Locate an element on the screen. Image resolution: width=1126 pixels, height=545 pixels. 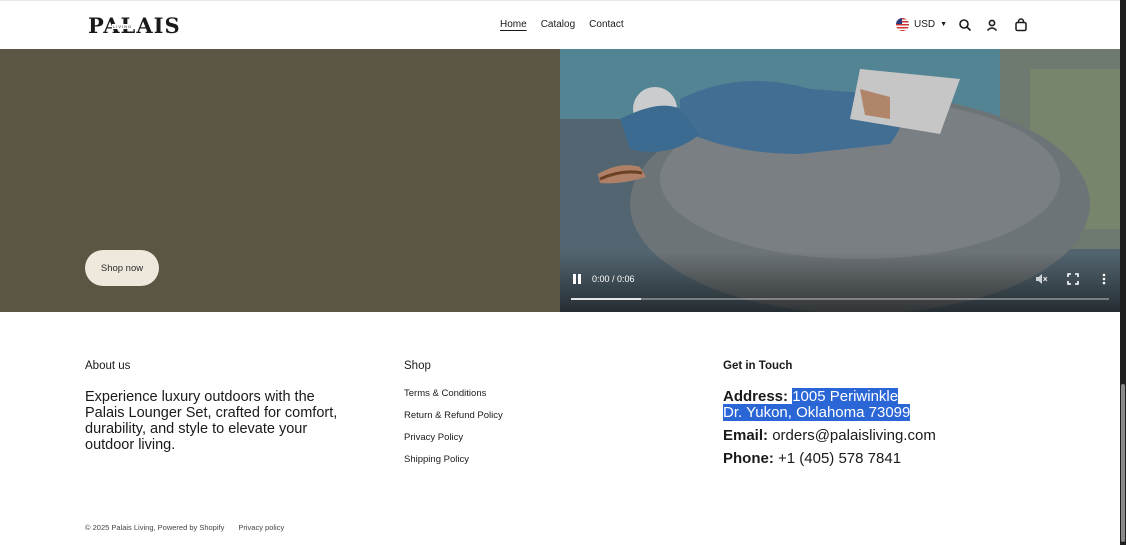
fullscreen-icon is located at coordinates (1073, 279).